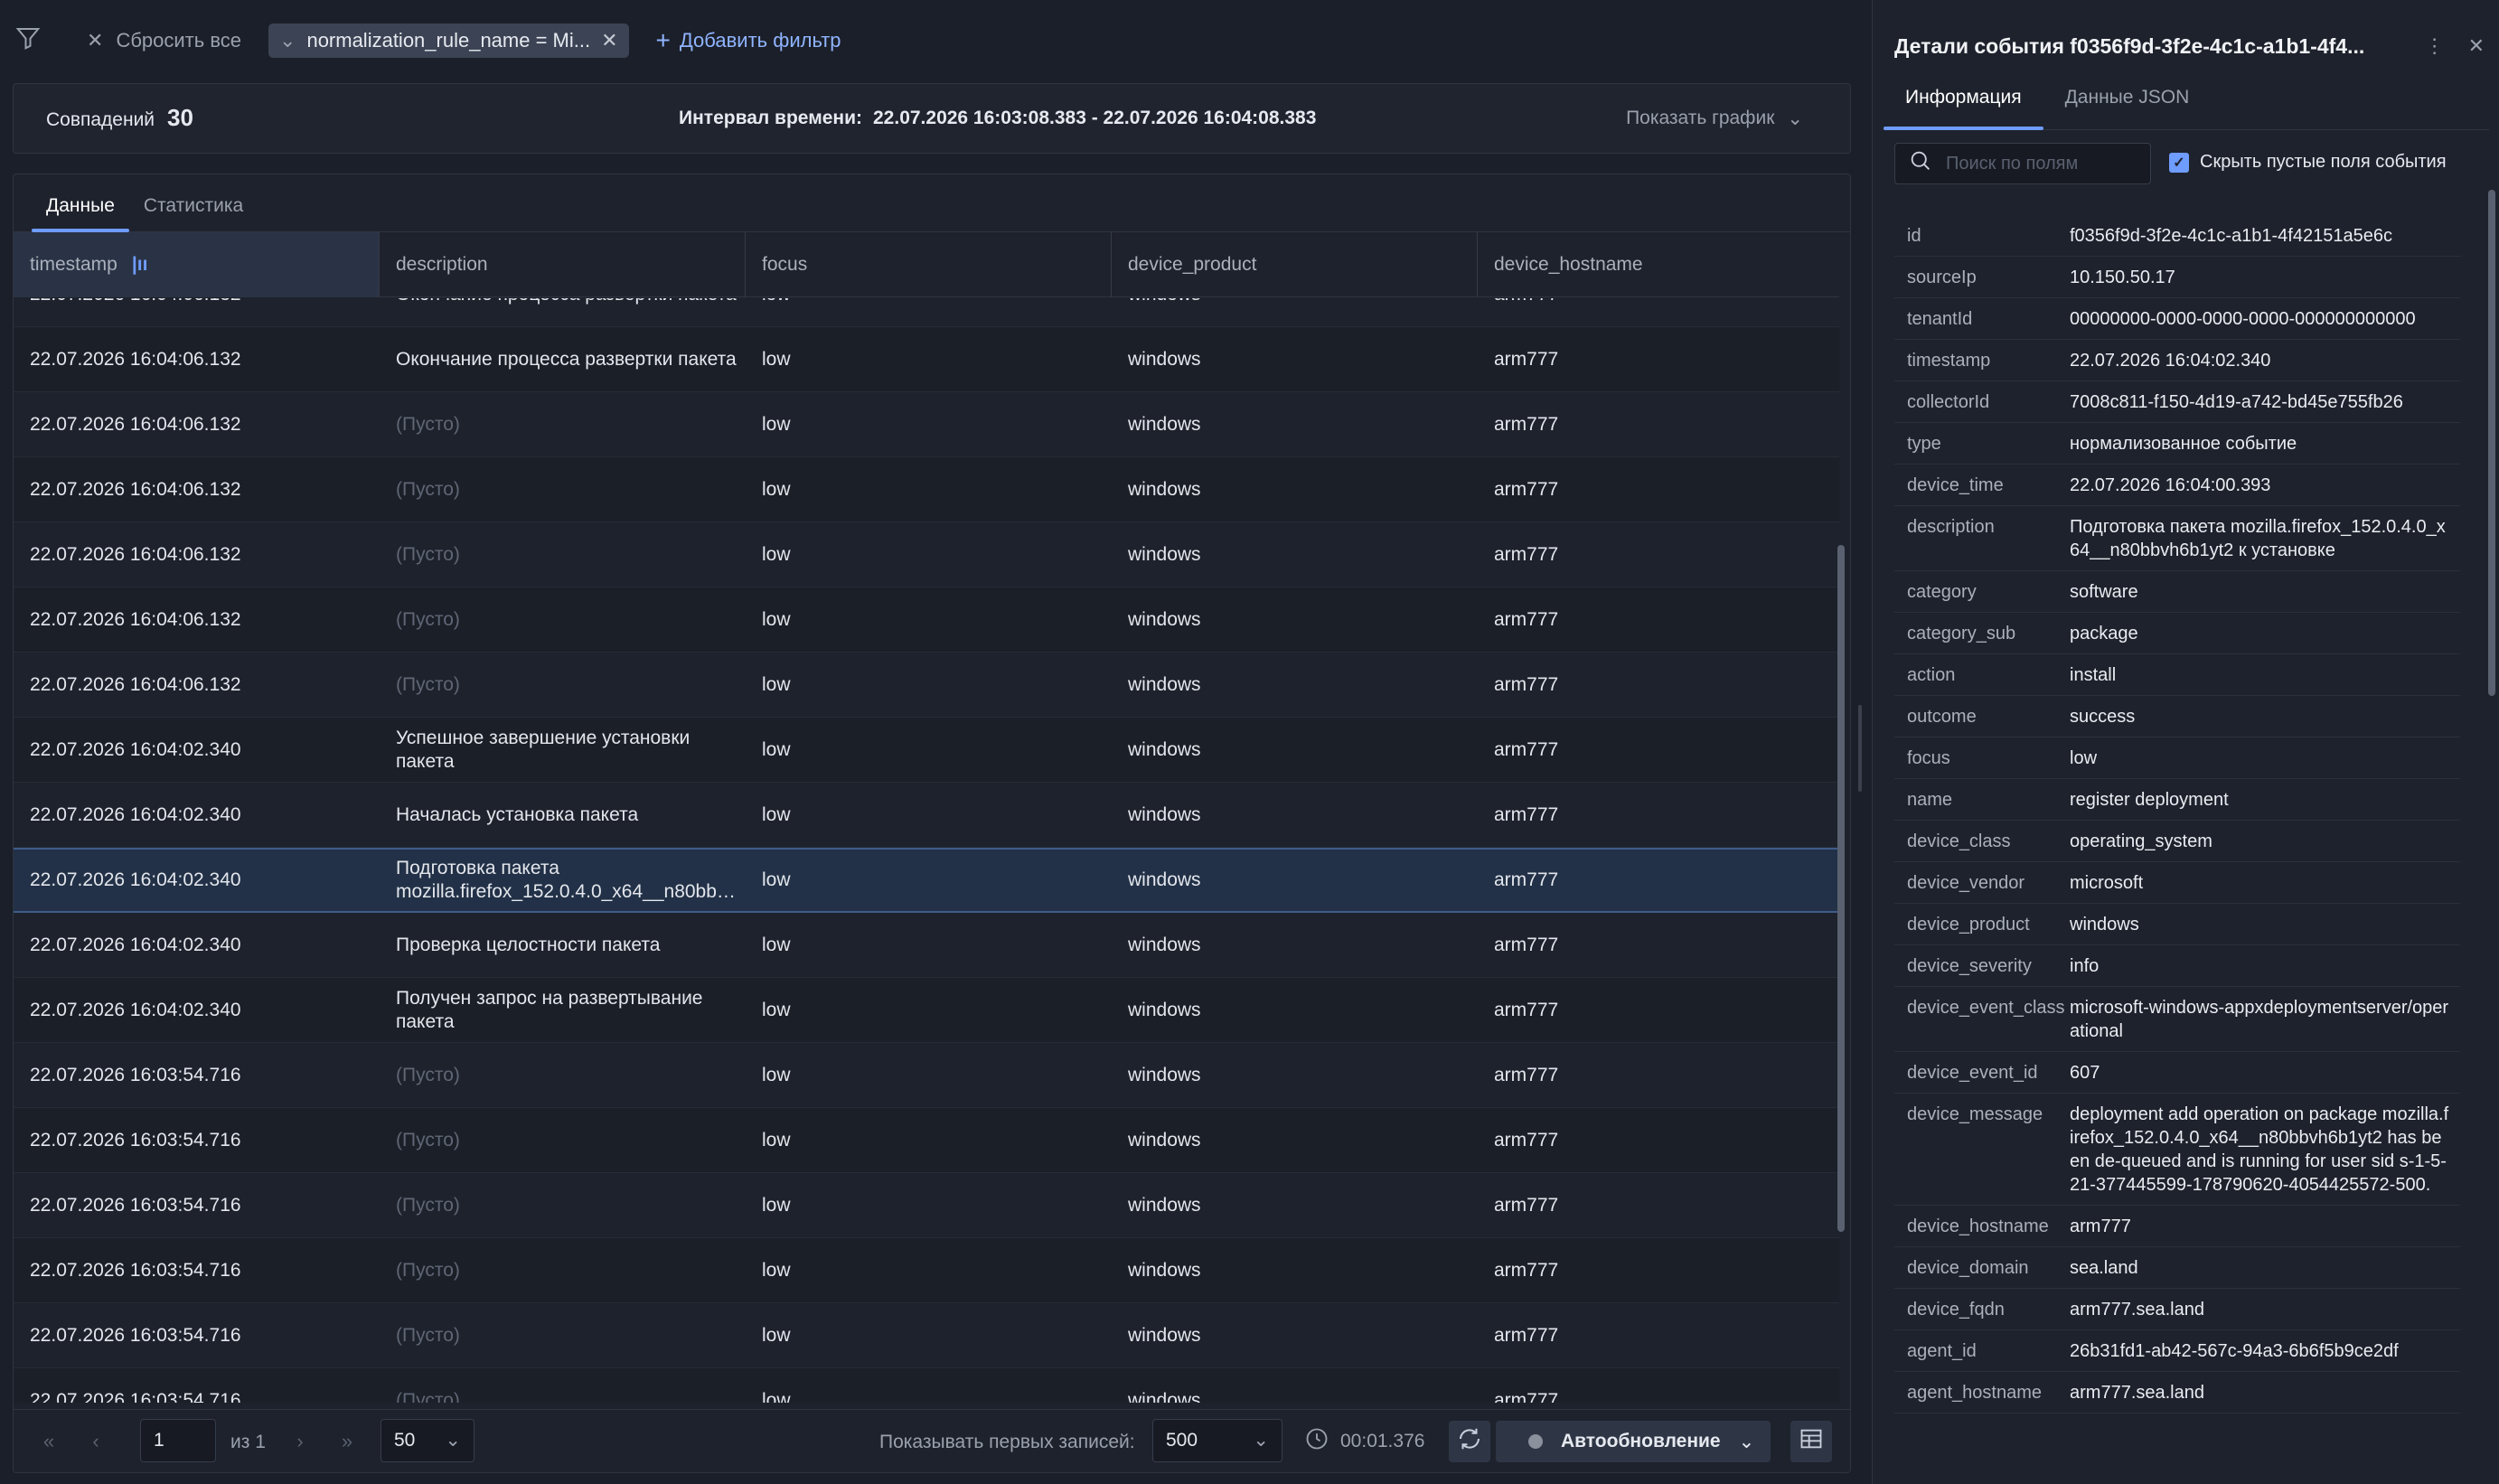 Image resolution: width=2499 pixels, height=1484 pixels. What do you see at coordinates (49, 1442) in the screenshot?
I see `first-page-button: «` at bounding box center [49, 1442].